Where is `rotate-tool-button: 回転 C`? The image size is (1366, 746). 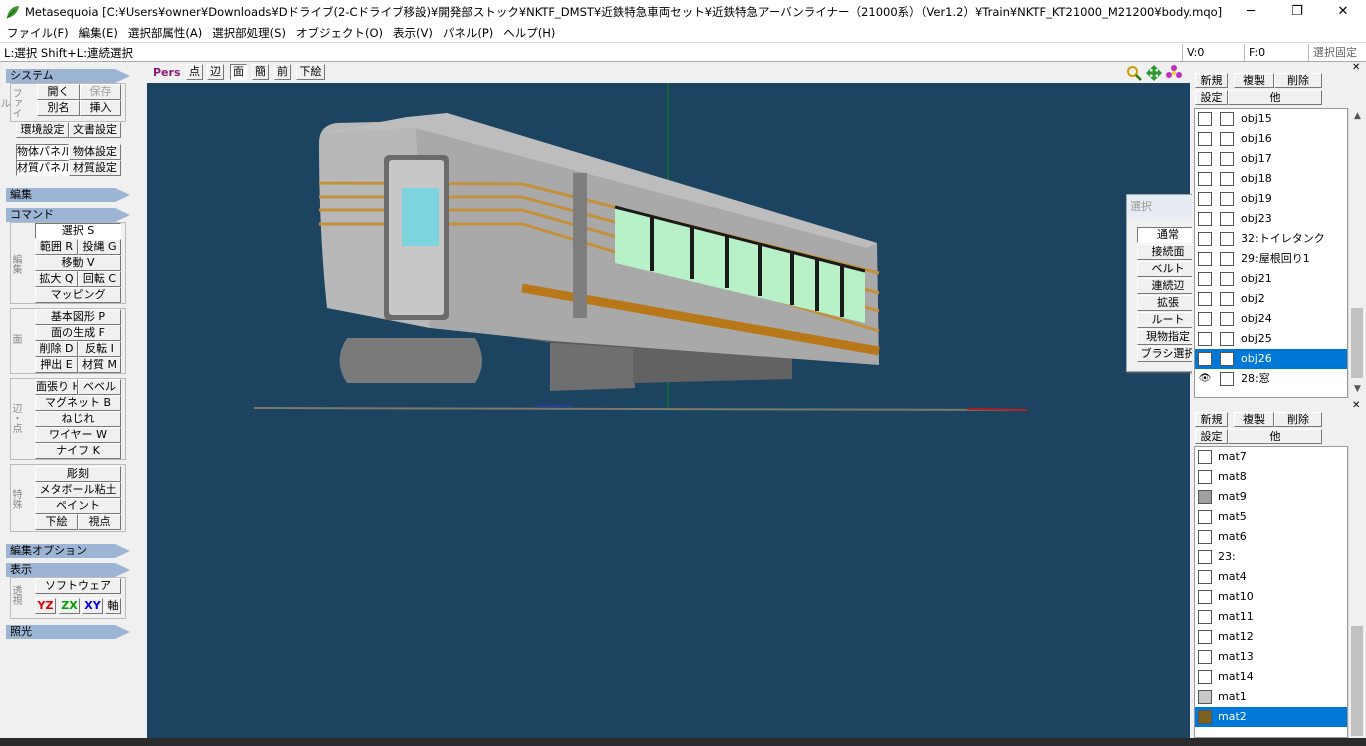
rotate-tool-button: 回転 C is located at coordinates (99, 279).